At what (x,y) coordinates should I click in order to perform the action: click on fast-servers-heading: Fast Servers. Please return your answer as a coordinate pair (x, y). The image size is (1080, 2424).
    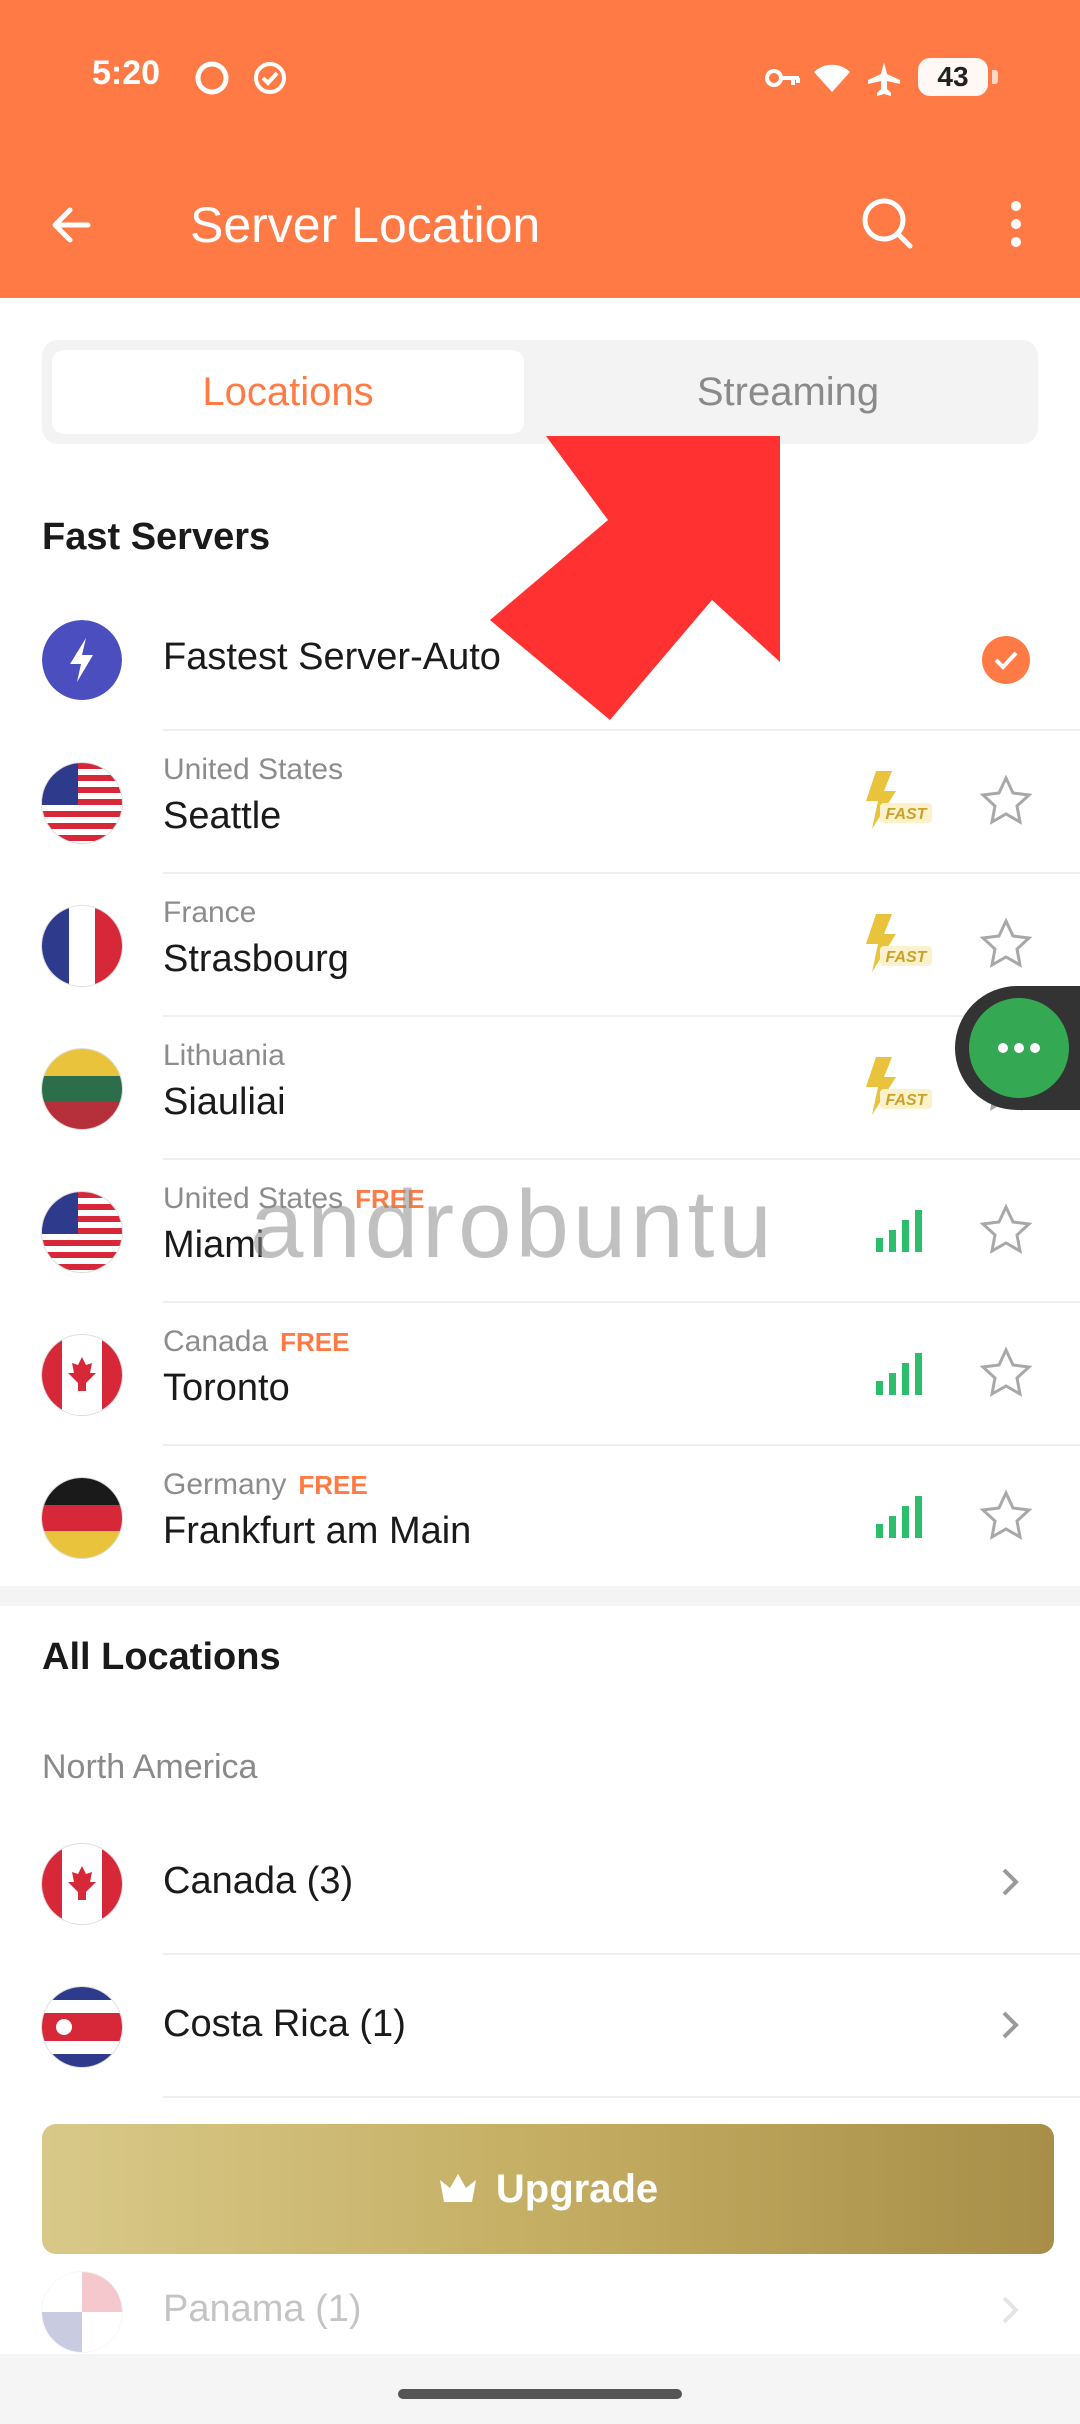
    Looking at the image, I should click on (156, 537).